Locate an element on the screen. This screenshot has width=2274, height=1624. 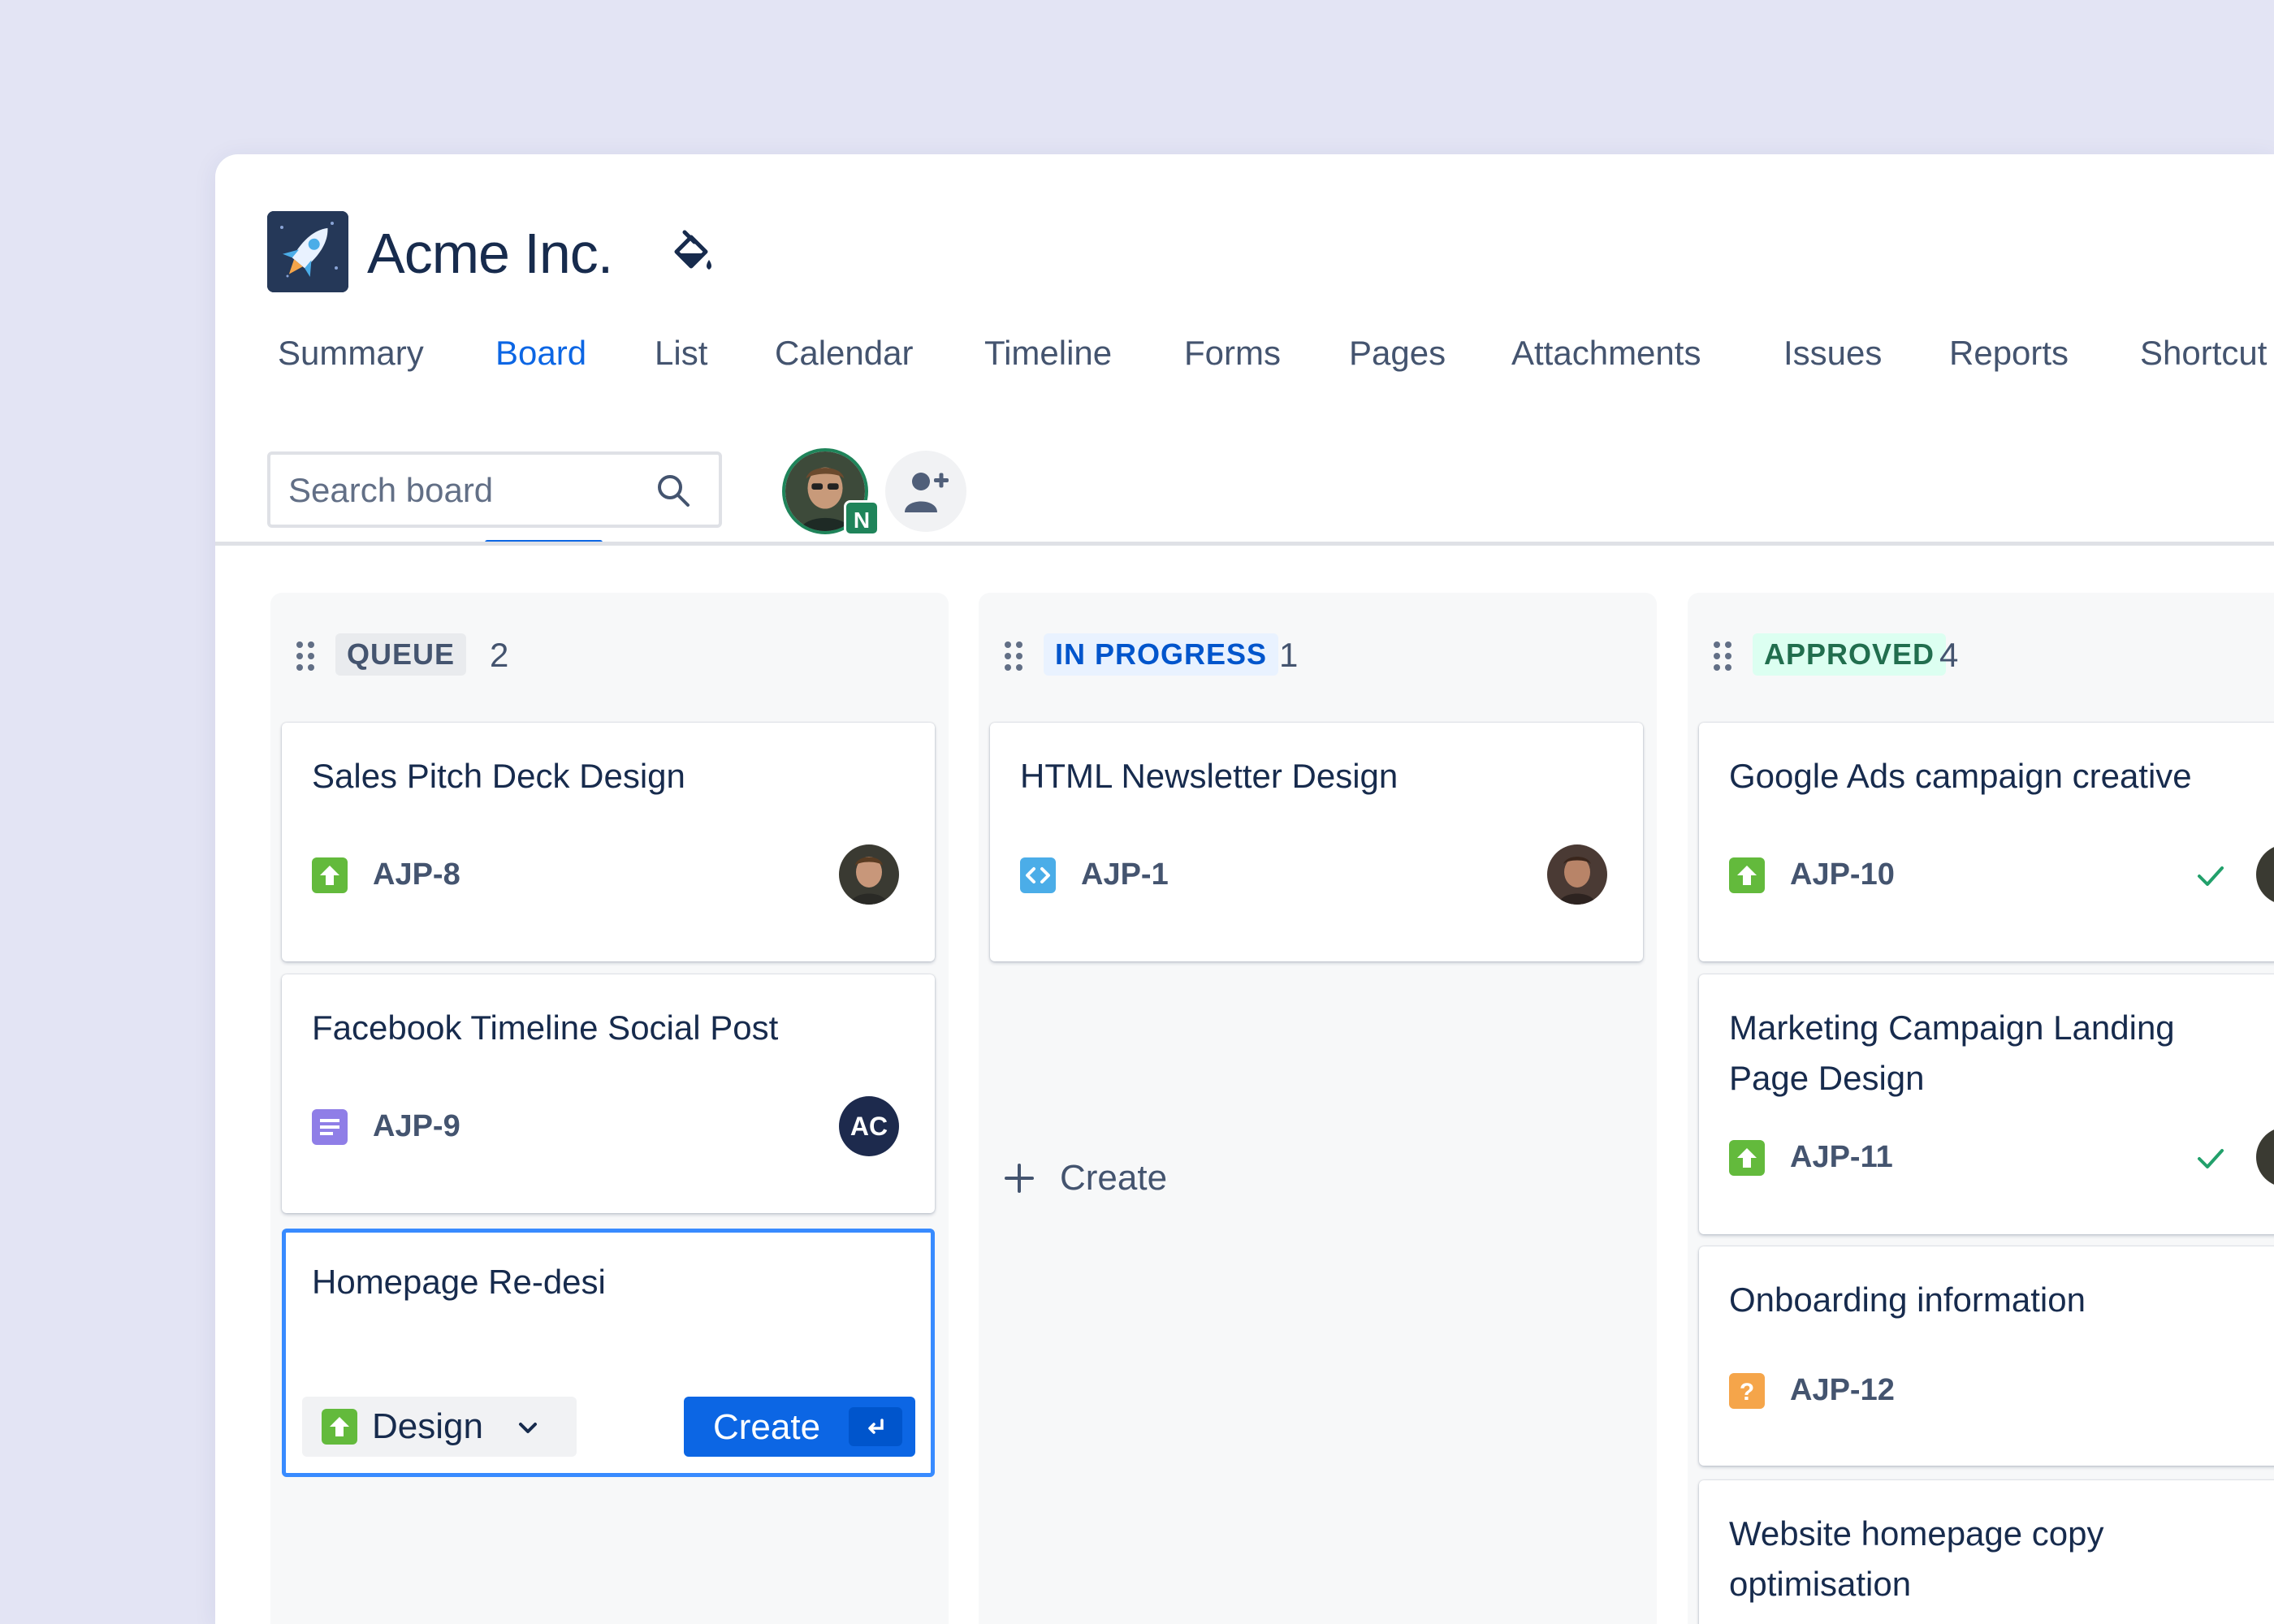
enter-key-hint is located at coordinates (875, 1426).